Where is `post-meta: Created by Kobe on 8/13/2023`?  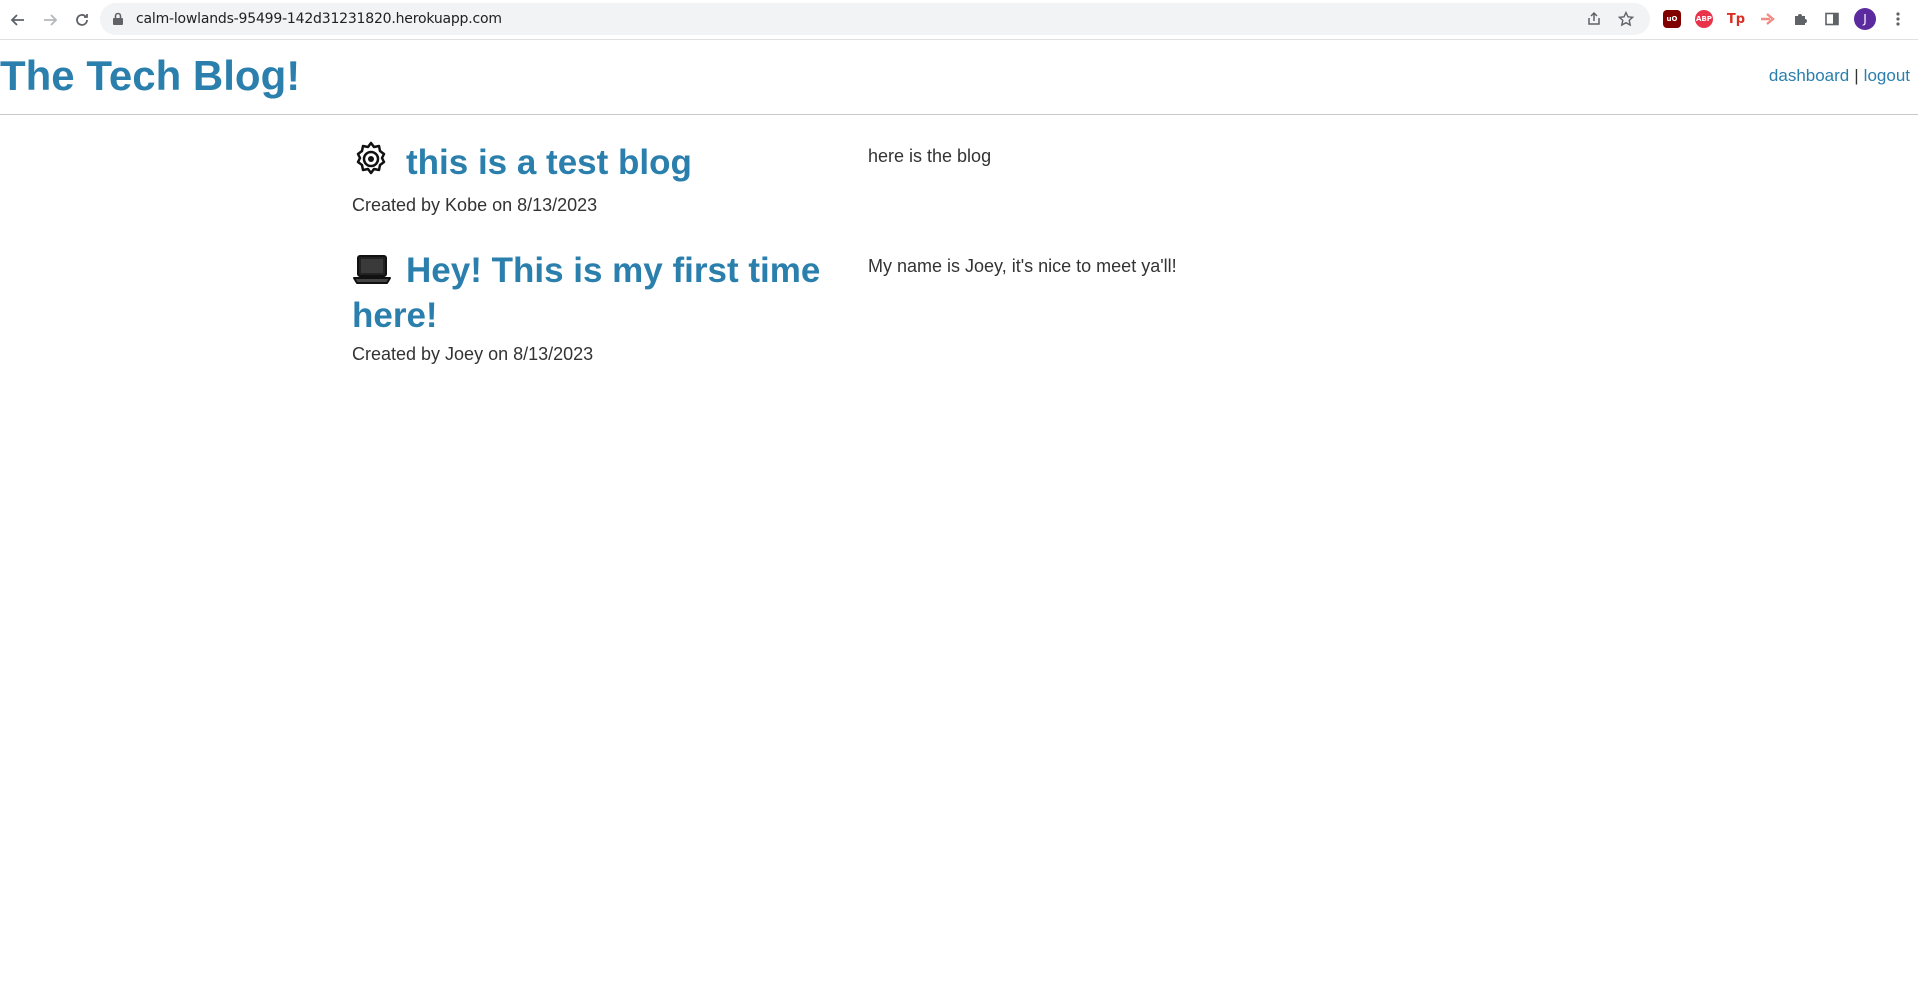 post-meta: Created by Kobe on 8/13/2023 is located at coordinates (475, 205).